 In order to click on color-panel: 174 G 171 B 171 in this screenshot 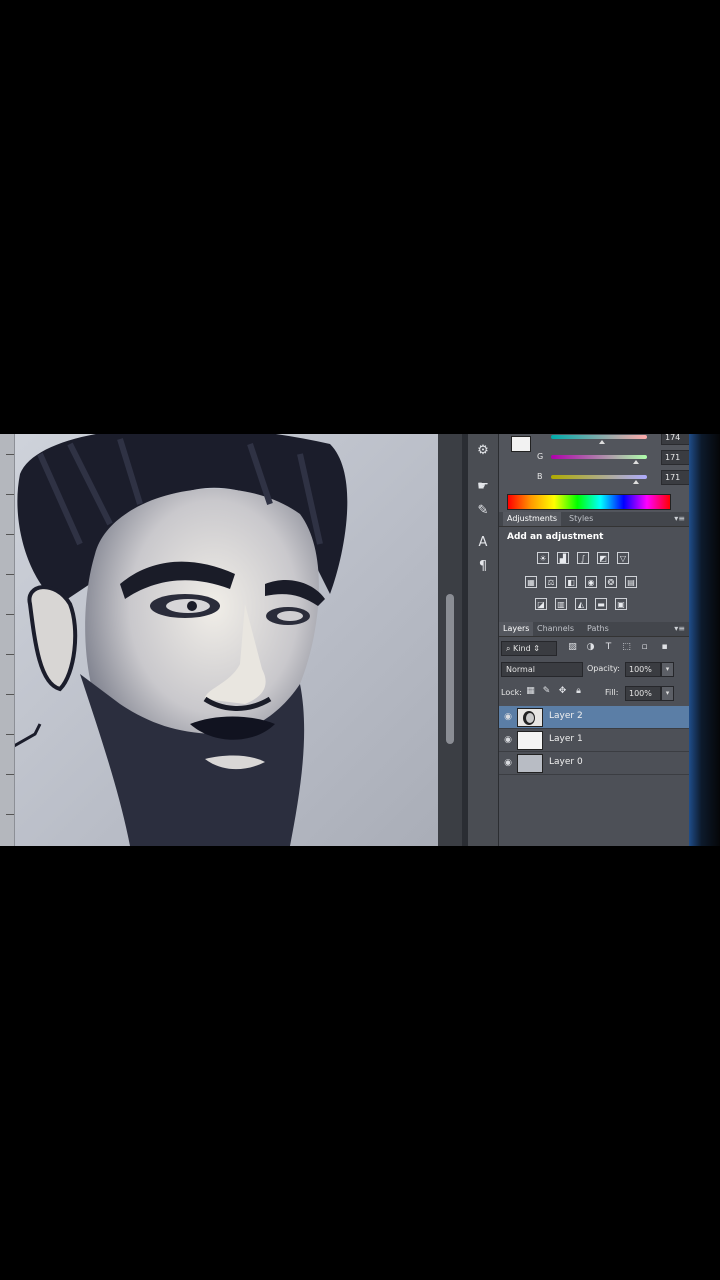, I will do `click(598, 473)`.